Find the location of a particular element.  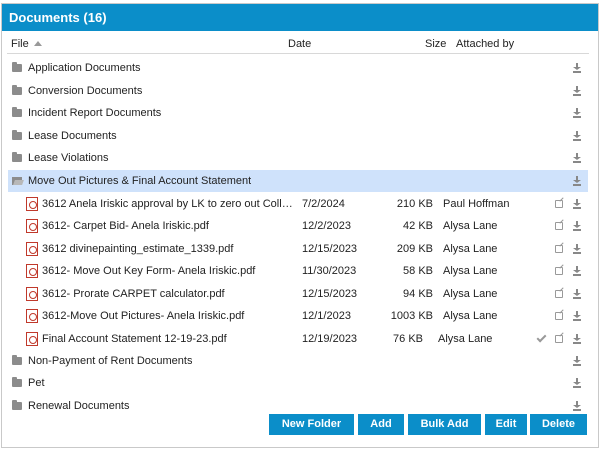

file-name: Final Account Statement 12-19-23.pdf is located at coordinates (168, 339).